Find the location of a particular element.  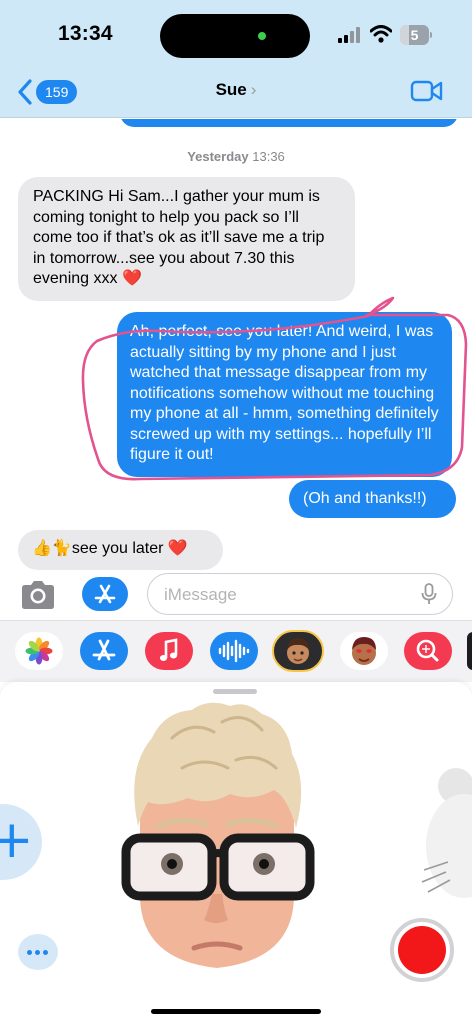

photos-icon is located at coordinates (39, 651).